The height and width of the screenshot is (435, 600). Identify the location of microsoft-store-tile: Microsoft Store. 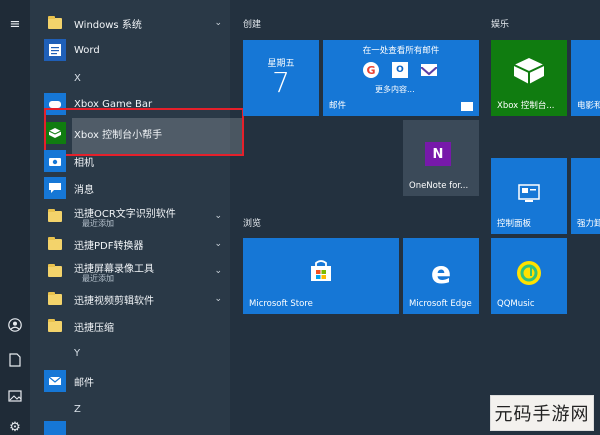
(321, 276).